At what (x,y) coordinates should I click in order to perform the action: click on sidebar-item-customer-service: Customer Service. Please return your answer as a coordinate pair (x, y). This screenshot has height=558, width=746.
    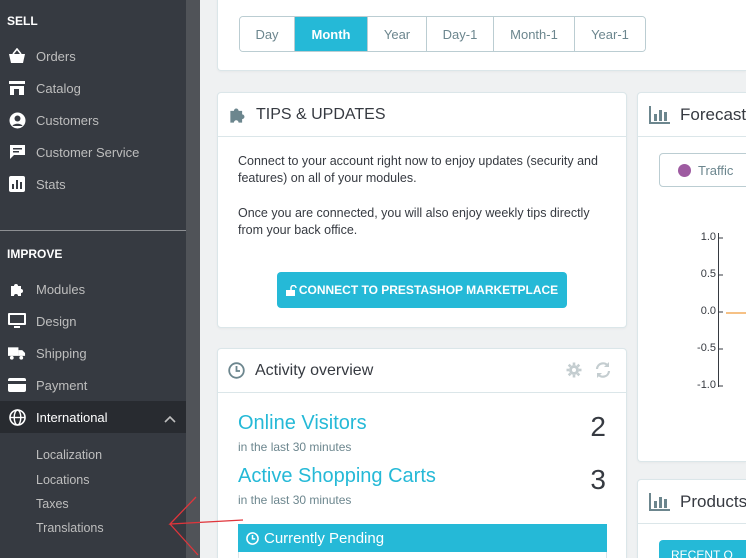
    Looking at the image, I should click on (93, 152).